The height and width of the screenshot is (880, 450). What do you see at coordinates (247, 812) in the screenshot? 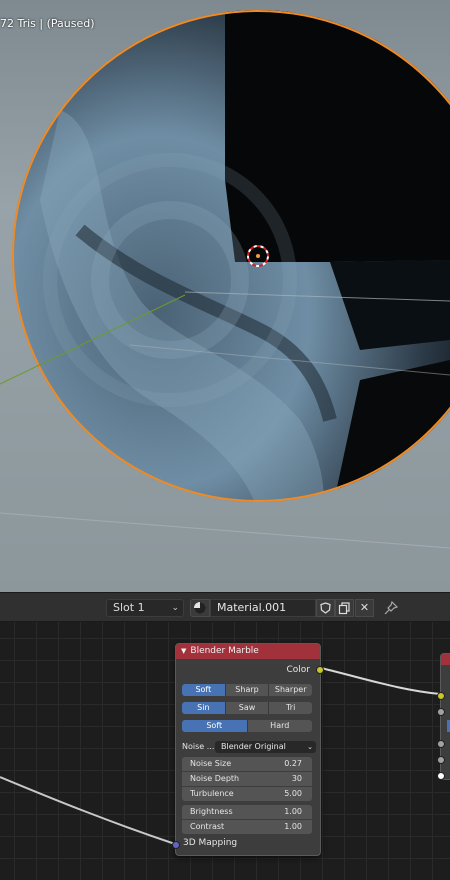
I see `brightness-field: Brightness 1.00` at bounding box center [247, 812].